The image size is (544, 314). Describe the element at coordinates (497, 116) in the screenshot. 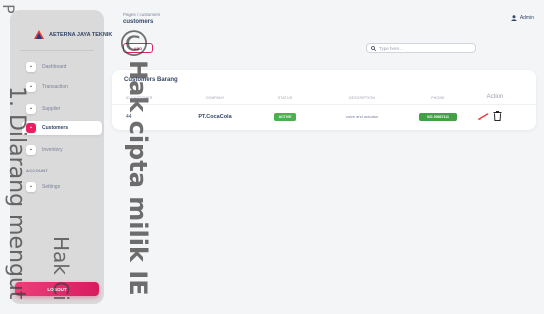

I see `delete-icon` at that location.